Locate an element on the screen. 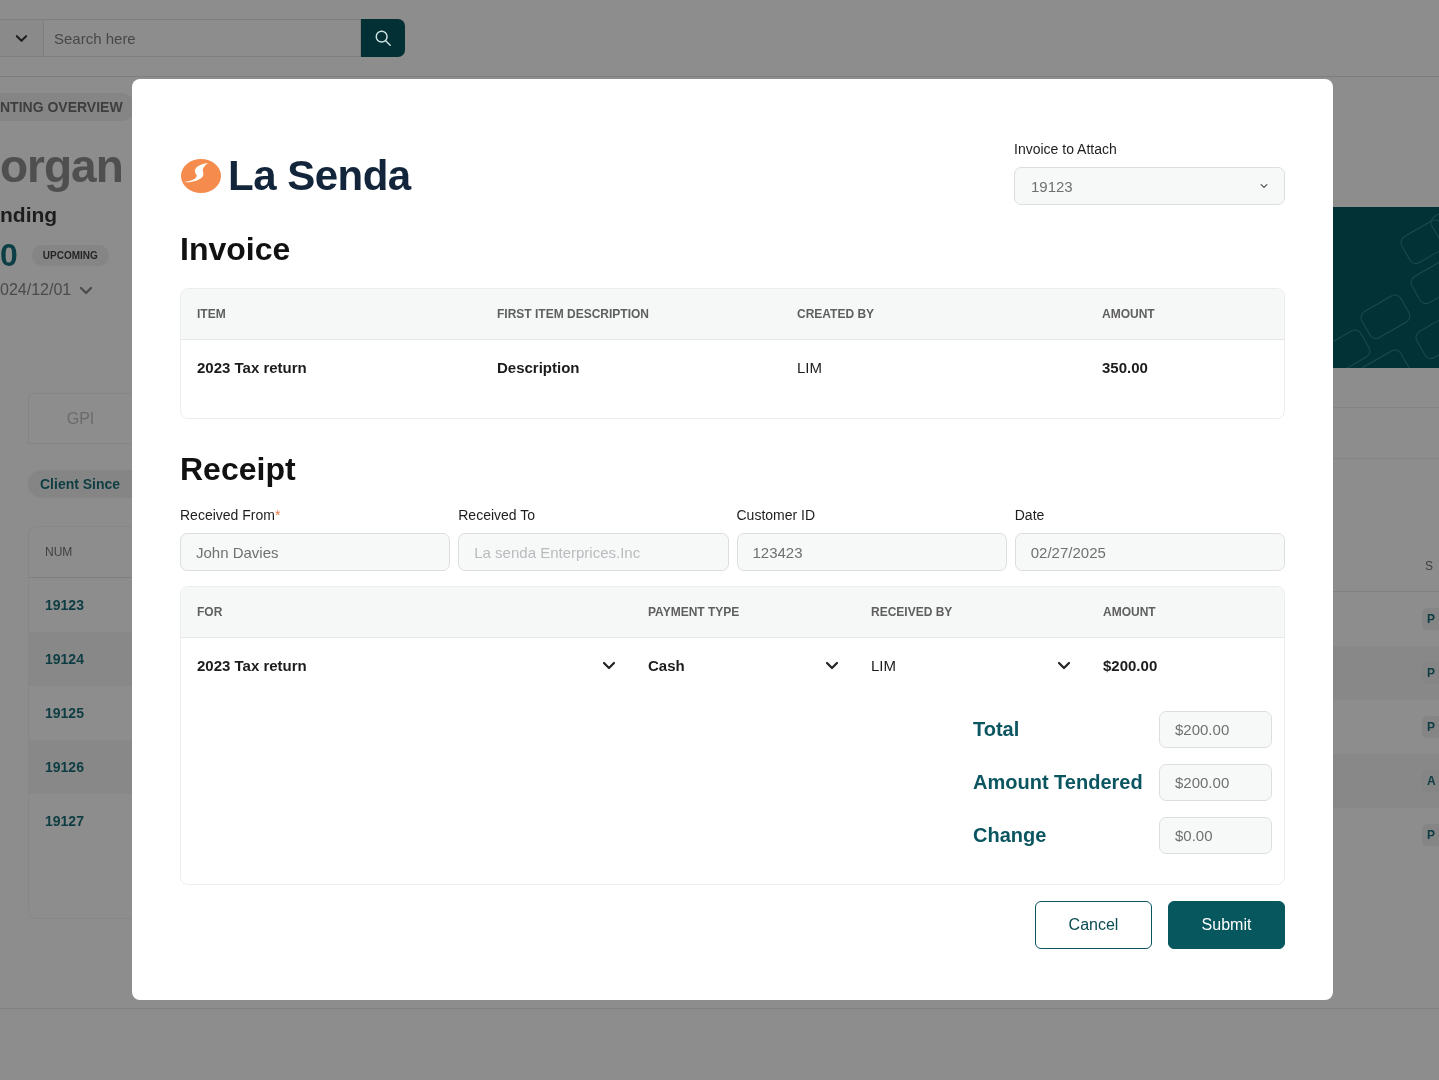 This screenshot has height=1080, width=1439. column-header: FIRST ITEM DESCRIPTION is located at coordinates (631, 314).